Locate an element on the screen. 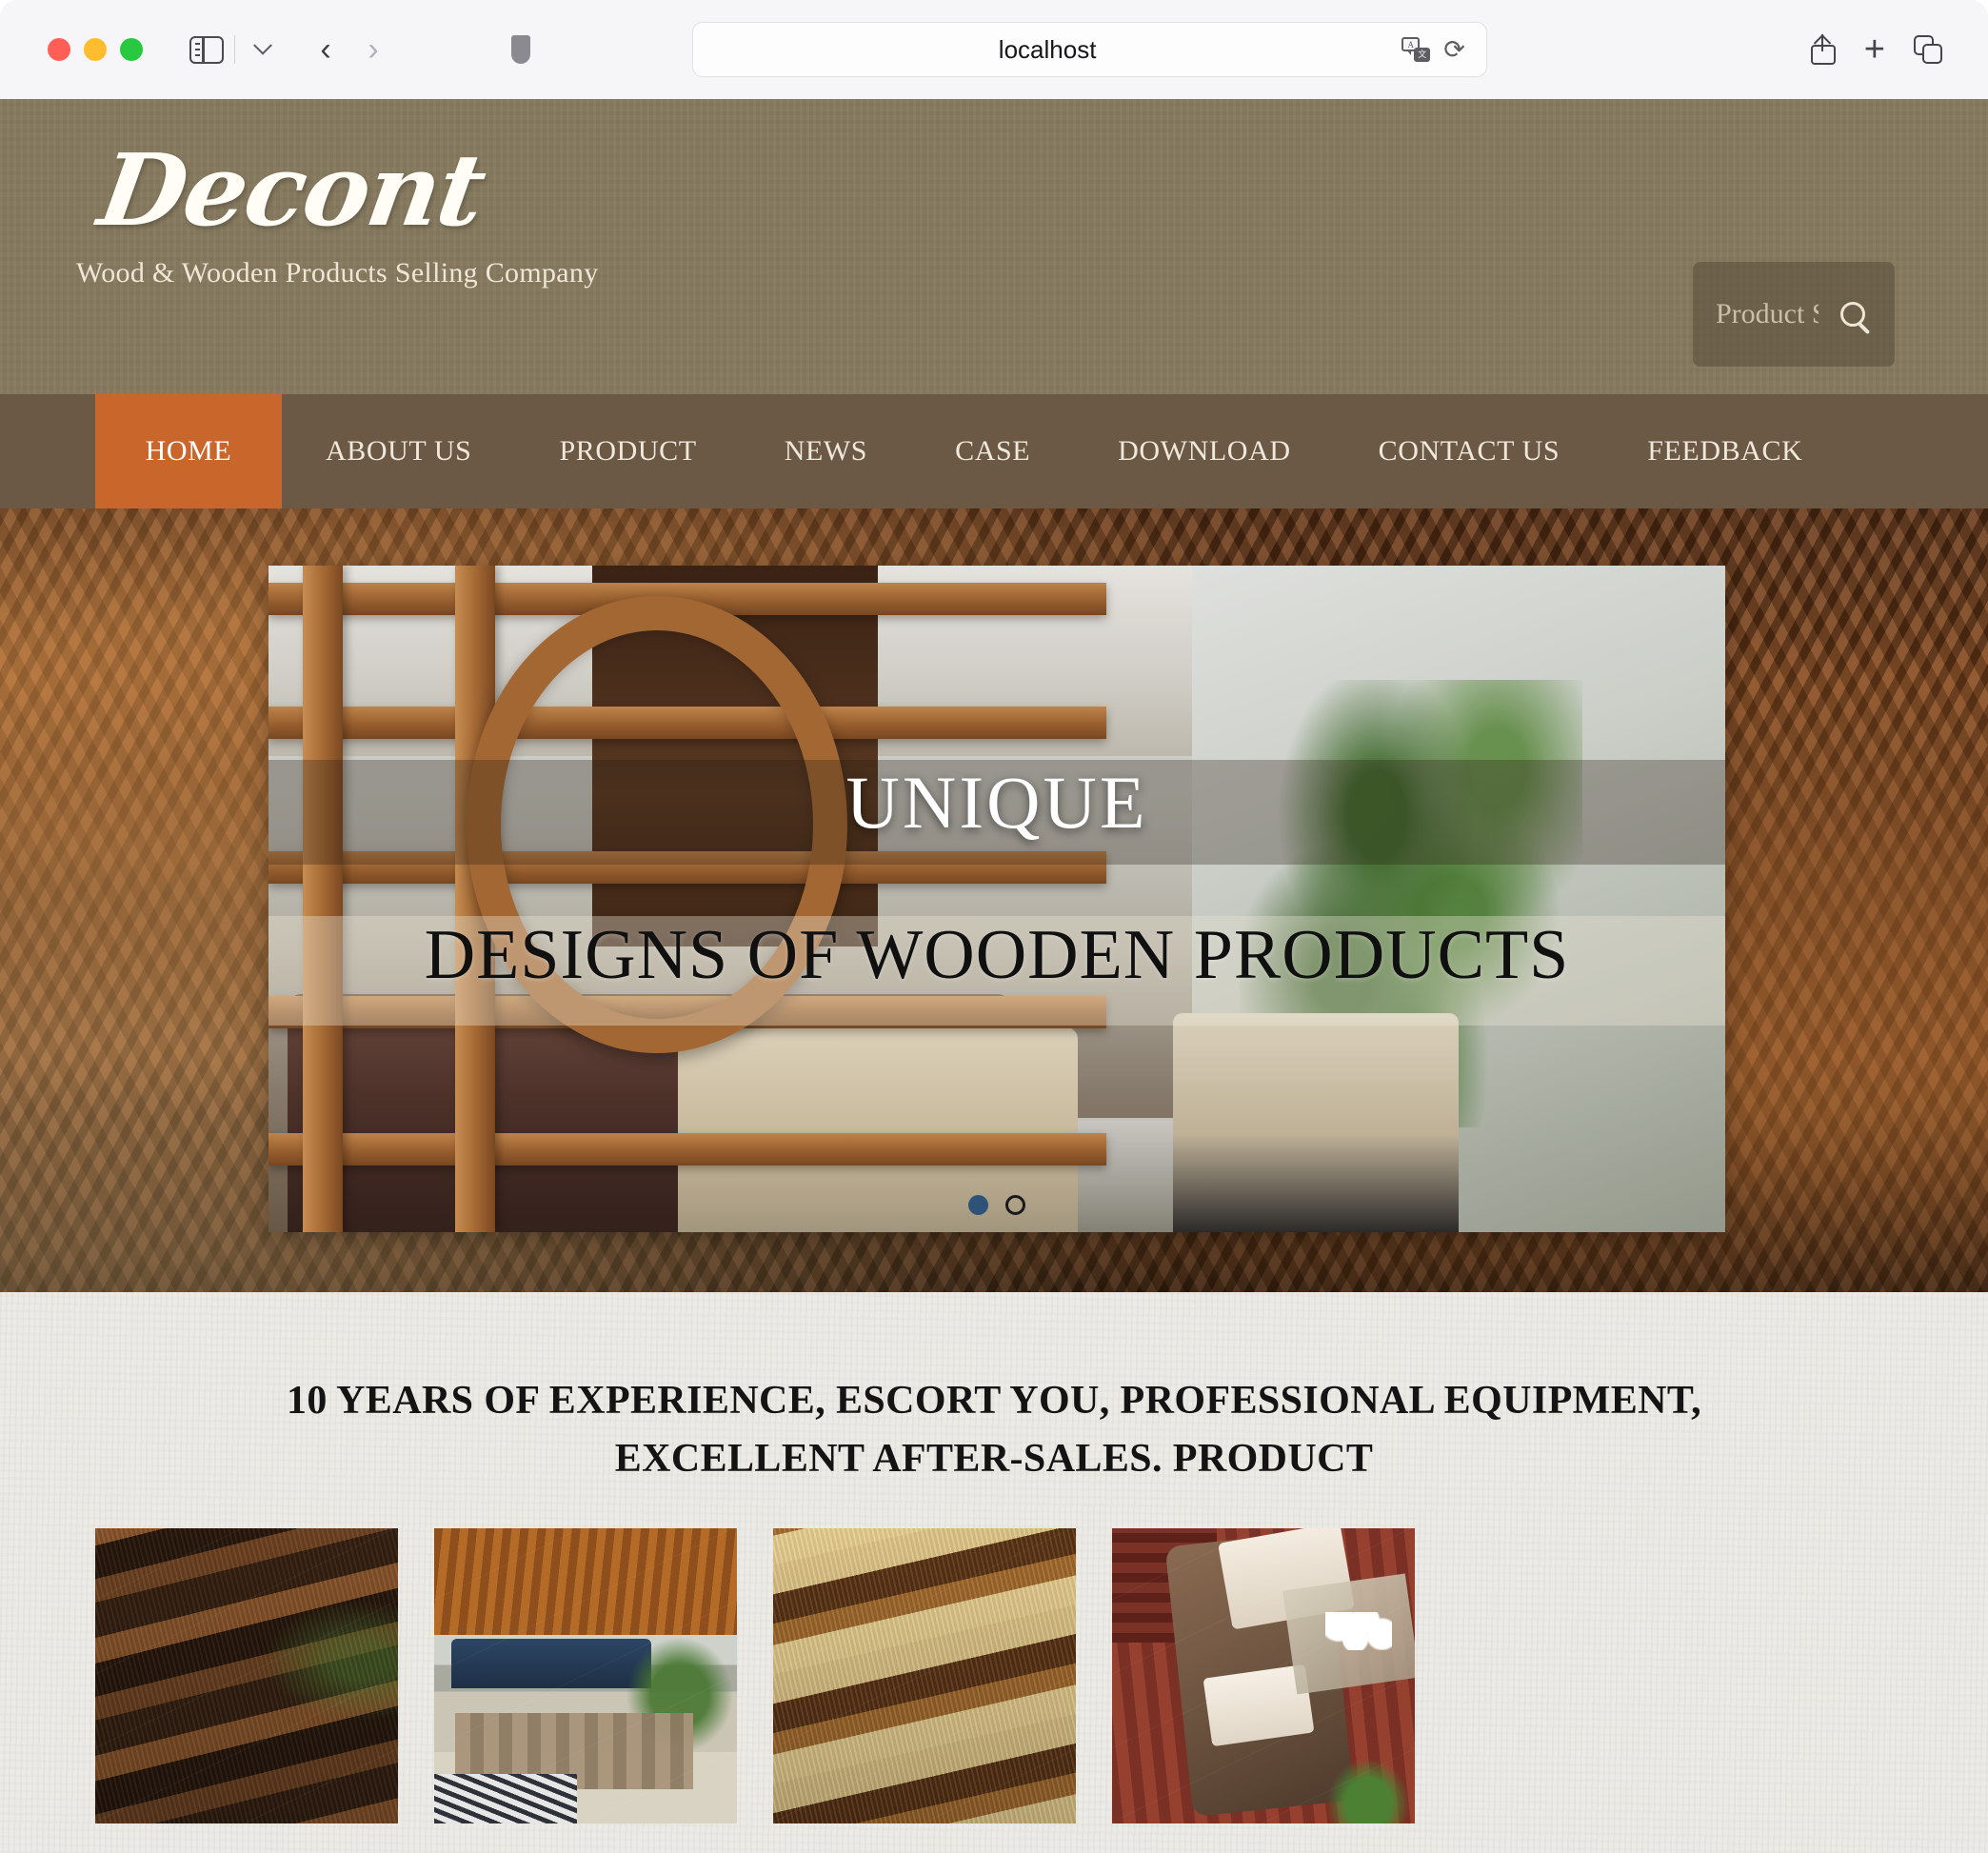 Image resolution: width=1988 pixels, height=1853 pixels. nav-item-about-us: ABOUT US is located at coordinates (398, 451).